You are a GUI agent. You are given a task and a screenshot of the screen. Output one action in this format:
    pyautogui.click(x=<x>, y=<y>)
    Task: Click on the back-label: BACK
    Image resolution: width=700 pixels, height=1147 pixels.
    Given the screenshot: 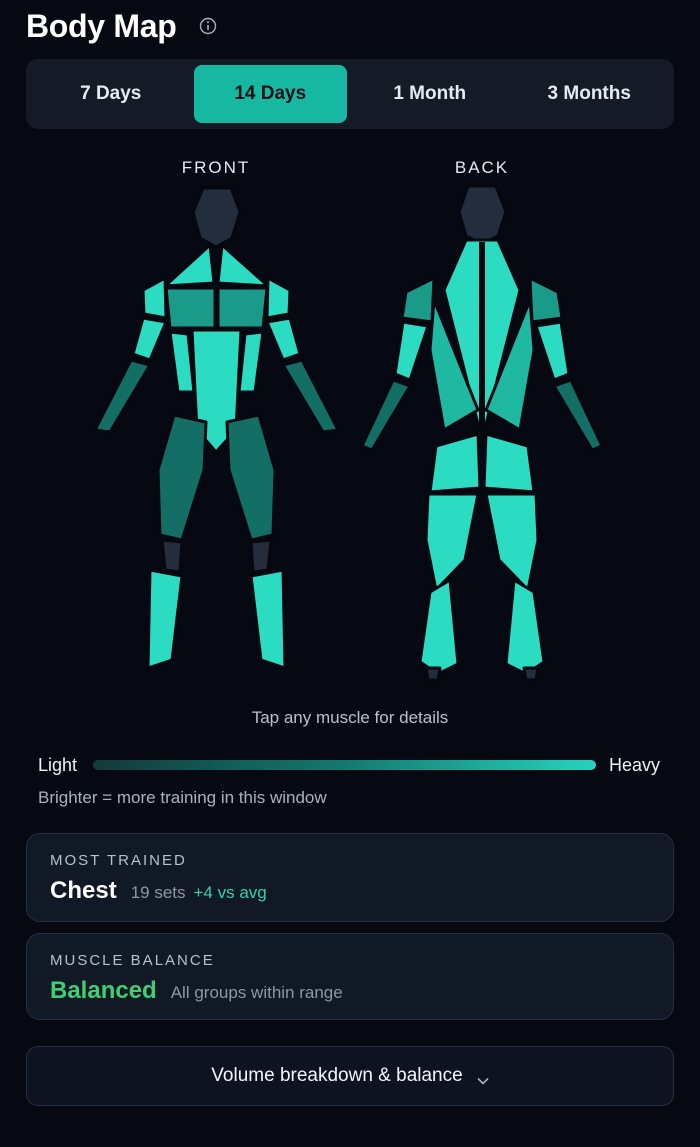 What is the action you would take?
    pyautogui.click(x=482, y=167)
    